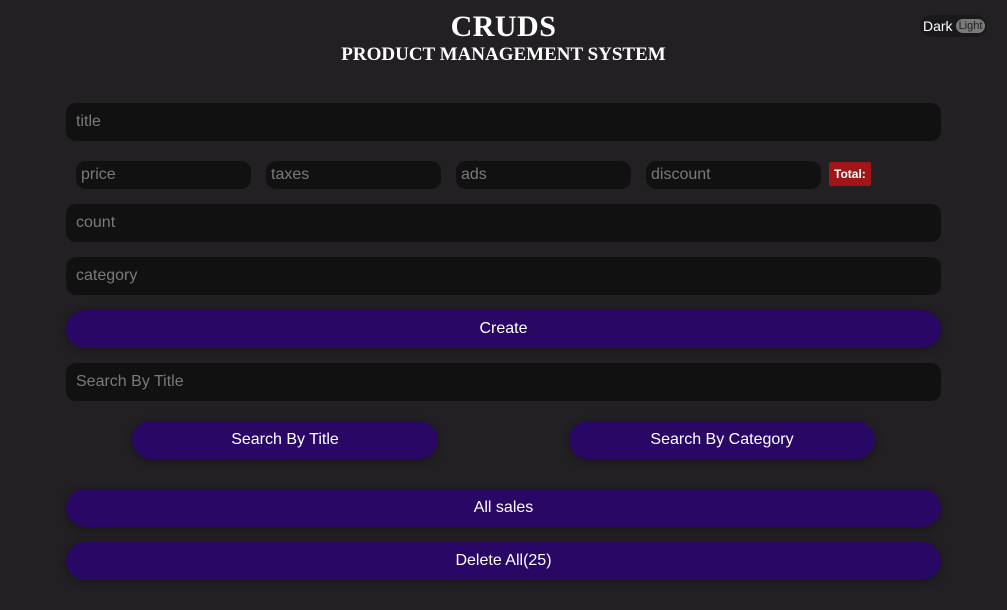  I want to click on category-input, so click(503, 276).